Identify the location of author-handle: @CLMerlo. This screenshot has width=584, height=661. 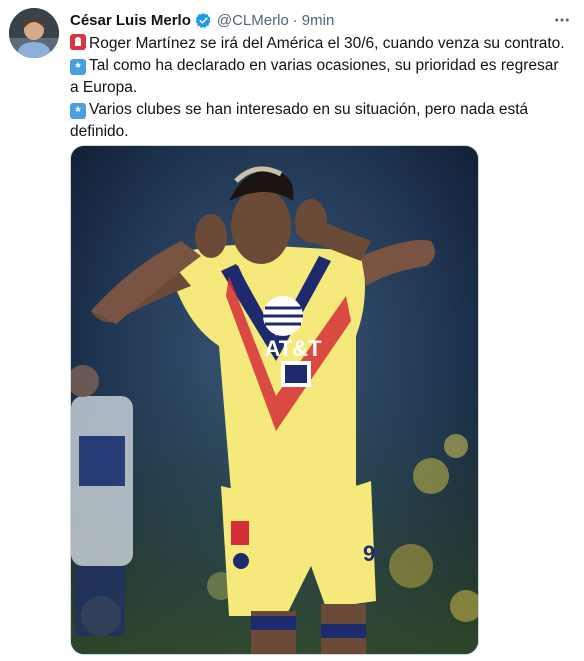
(253, 20).